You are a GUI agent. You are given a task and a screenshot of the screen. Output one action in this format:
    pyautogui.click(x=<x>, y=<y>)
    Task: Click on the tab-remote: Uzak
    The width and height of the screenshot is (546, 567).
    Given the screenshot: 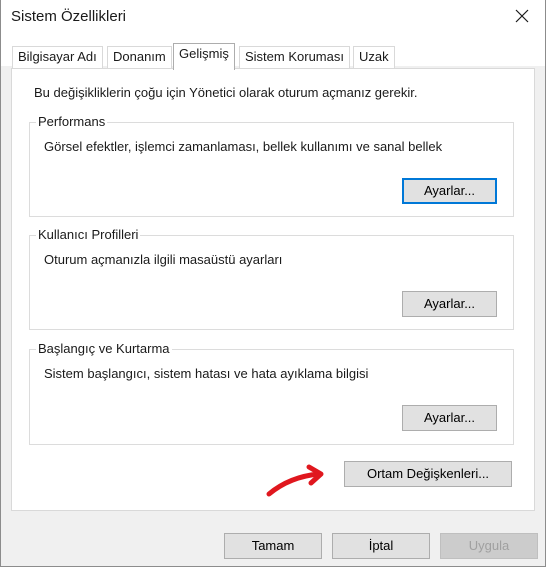 What is the action you would take?
    pyautogui.click(x=374, y=57)
    